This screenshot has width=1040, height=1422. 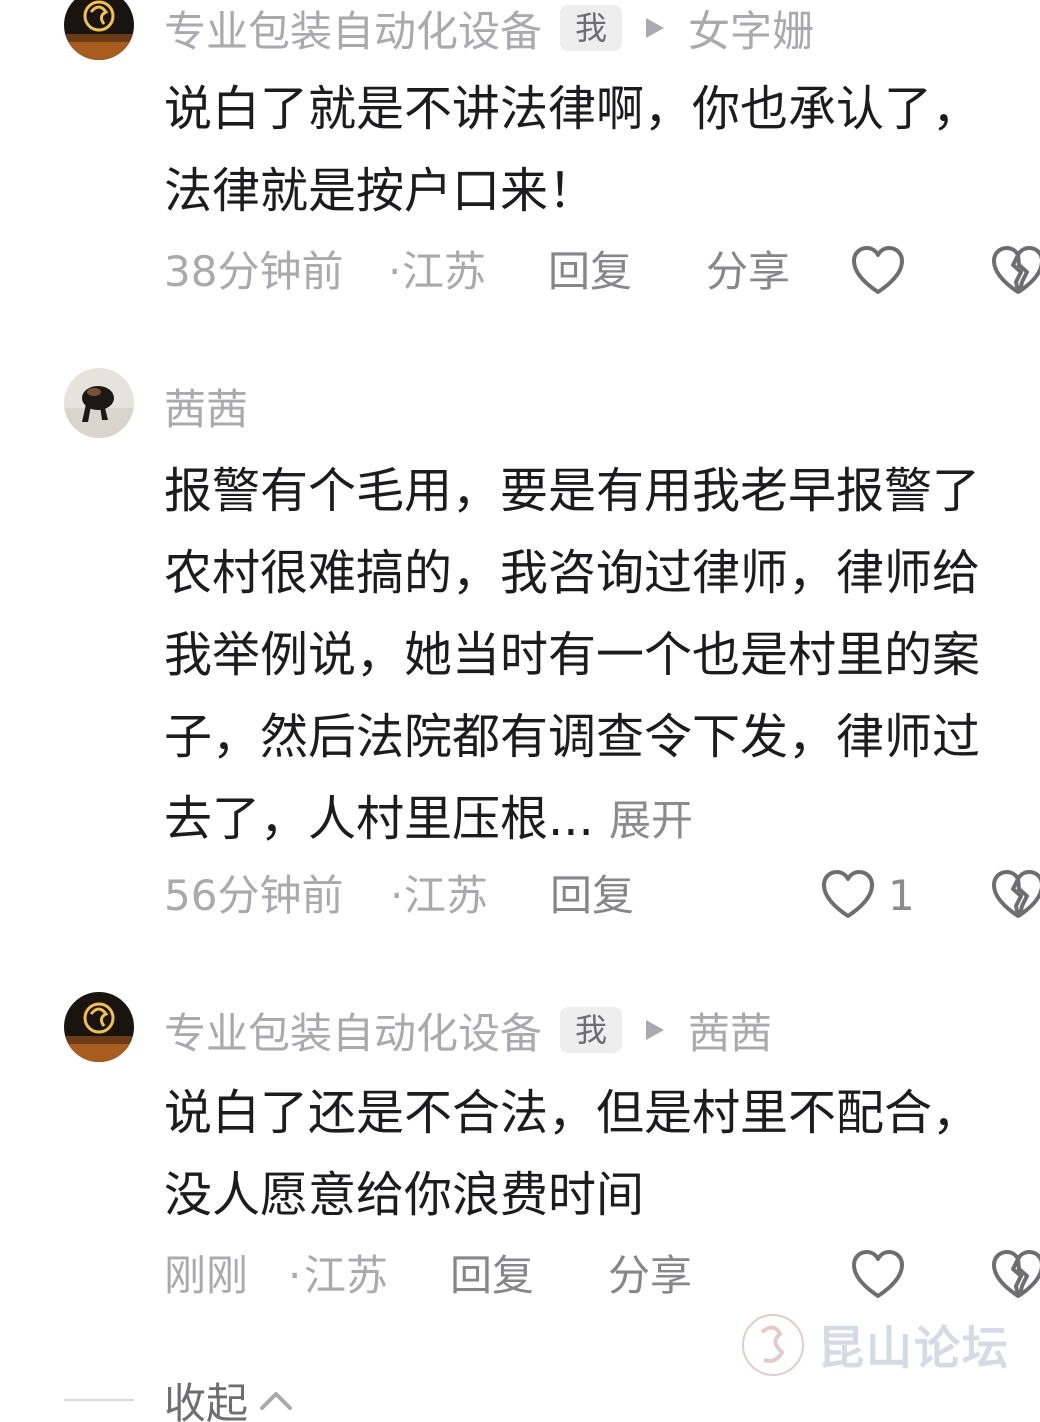 I want to click on like-count: 1, so click(x=901, y=895).